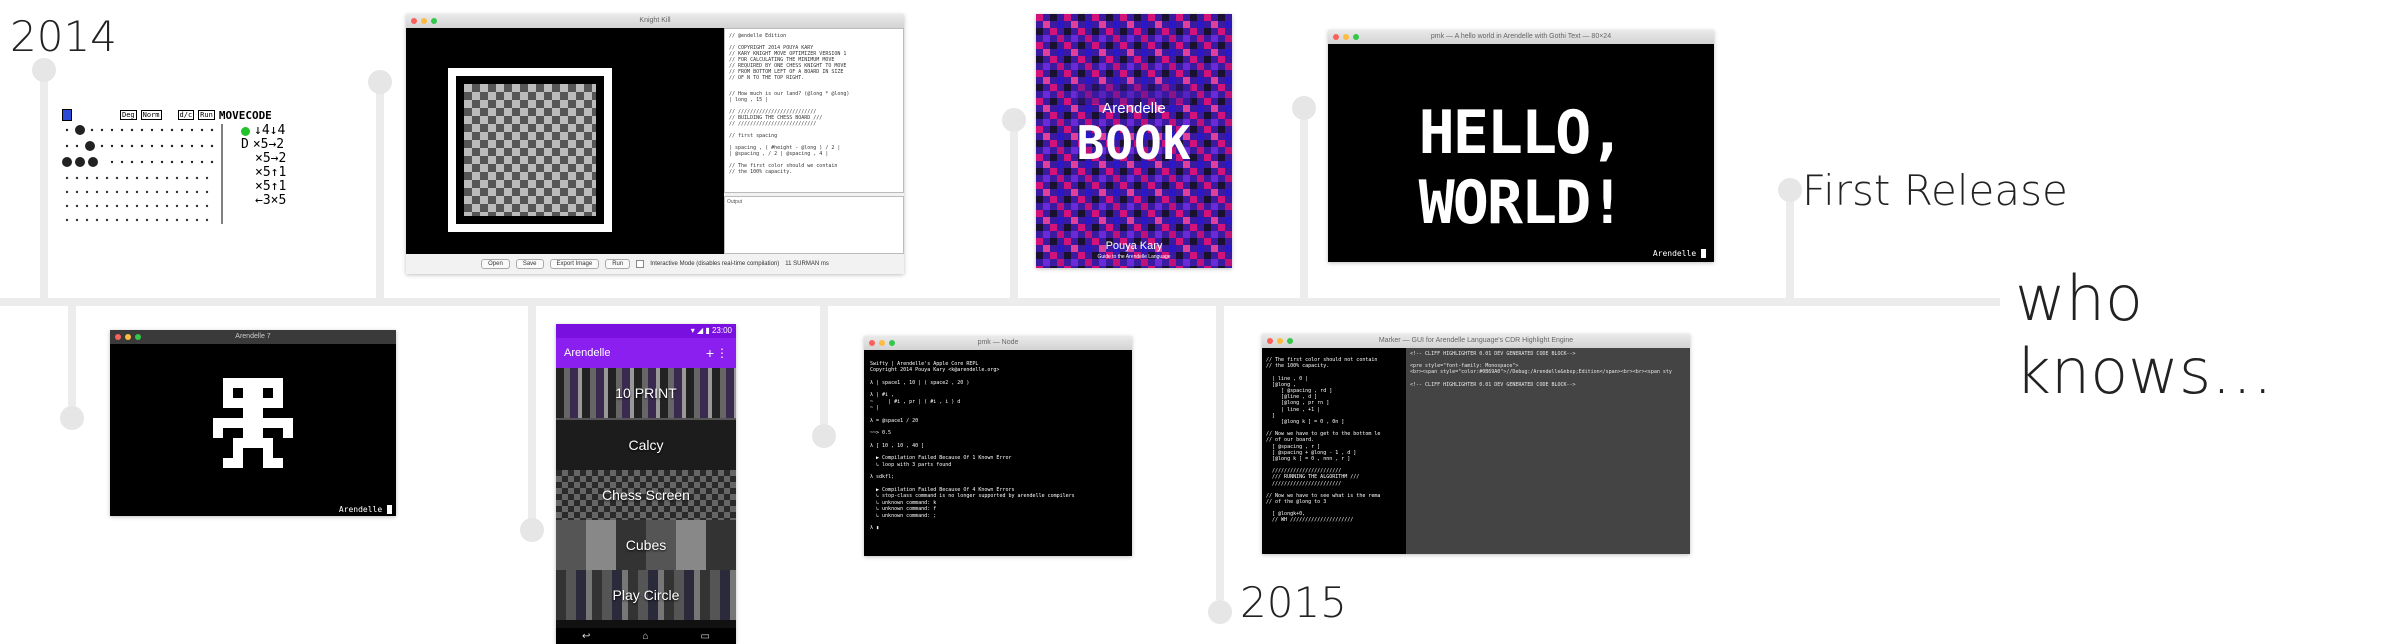  What do you see at coordinates (380, 82) in the screenshot?
I see `node-knight` at bounding box center [380, 82].